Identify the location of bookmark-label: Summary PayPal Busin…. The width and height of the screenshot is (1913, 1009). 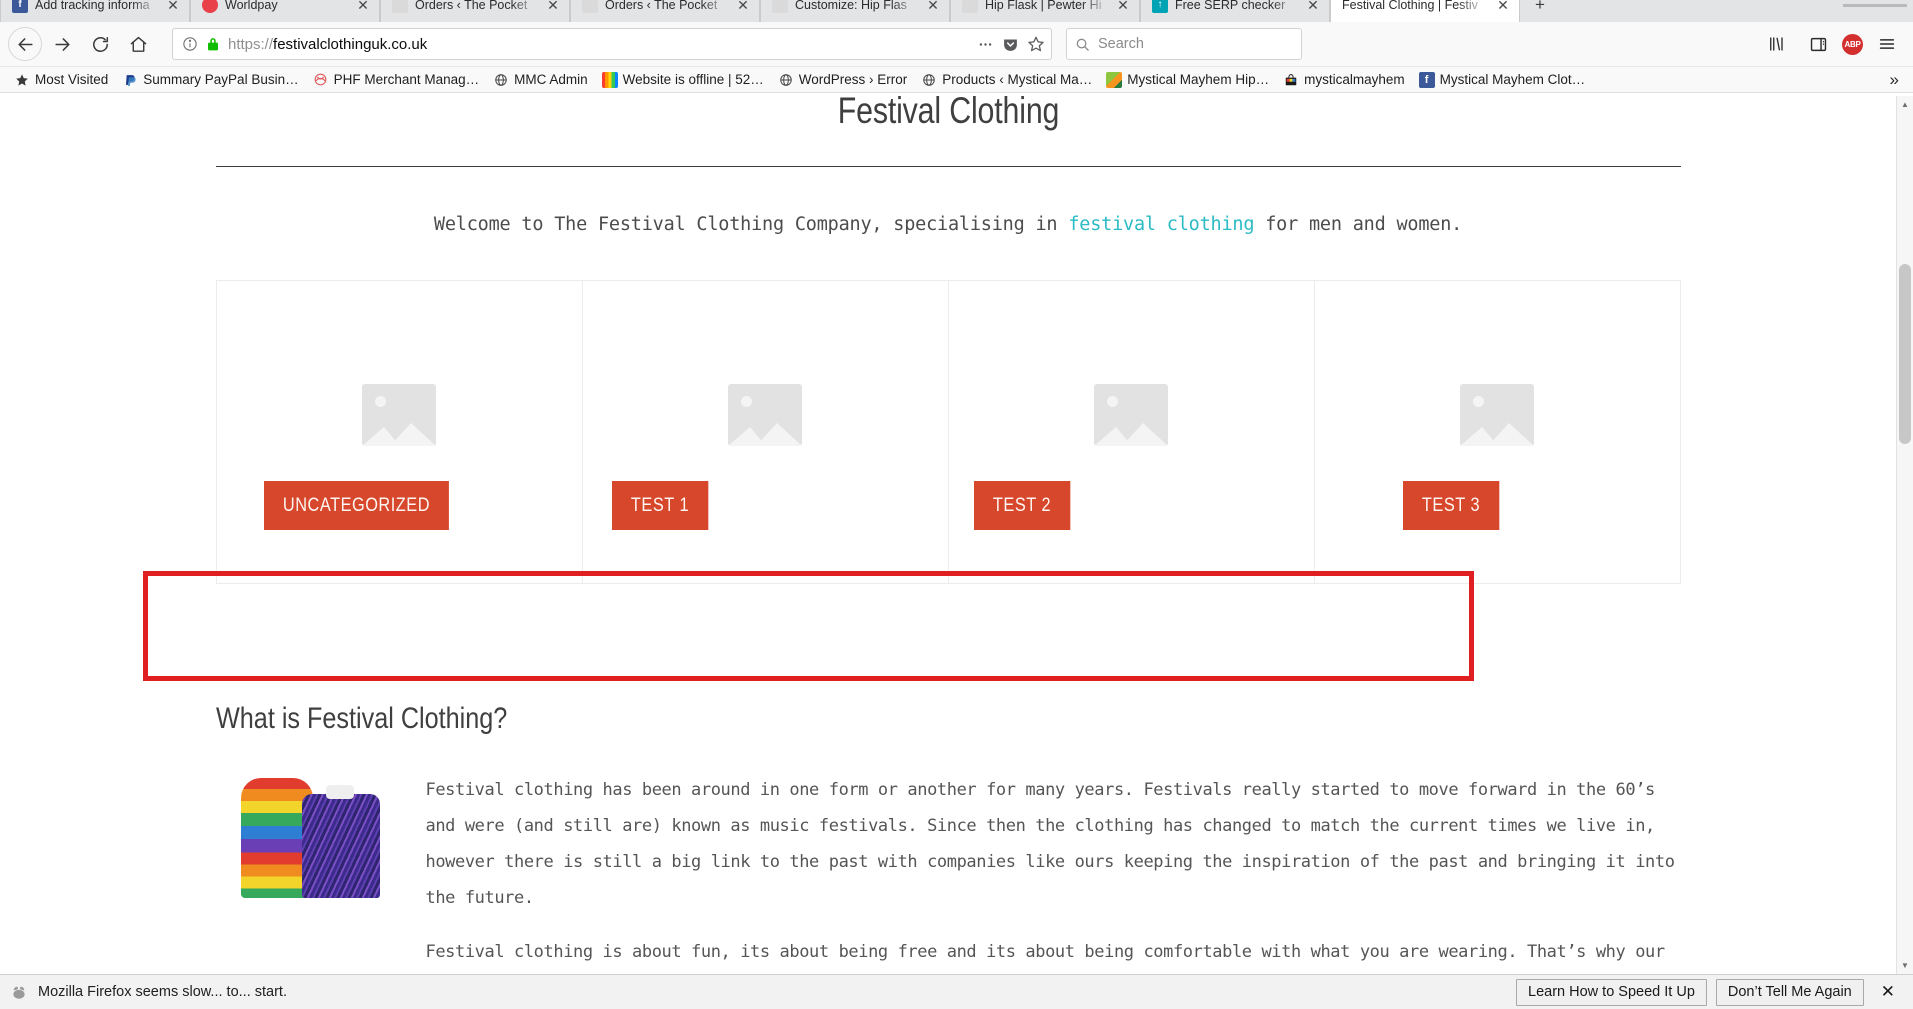
(221, 79).